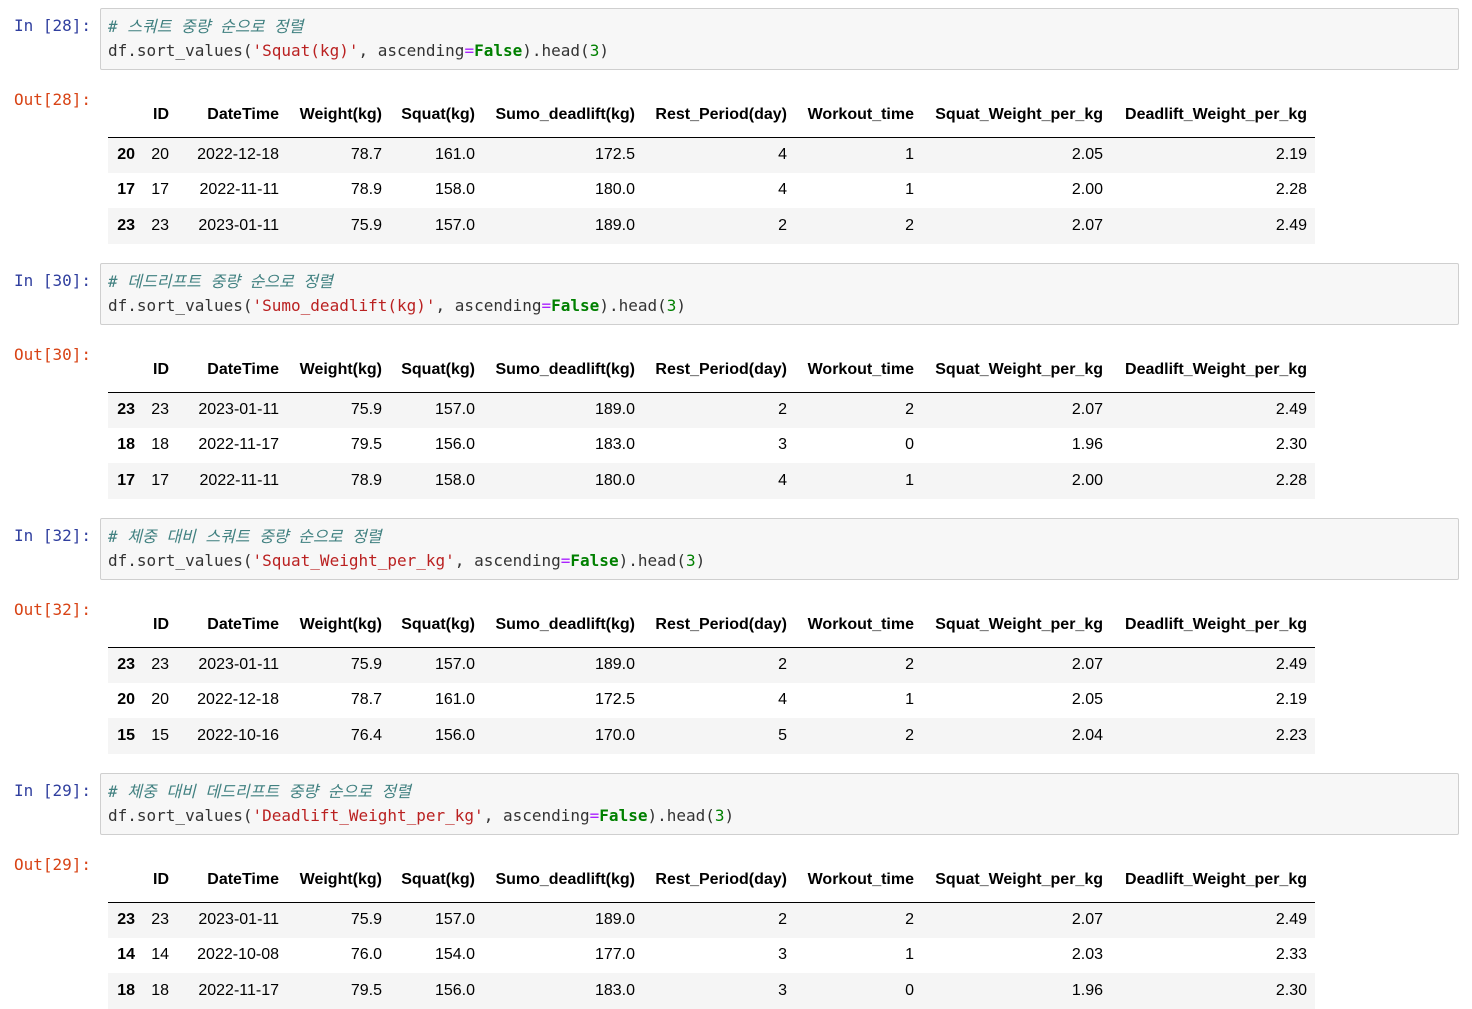  I want to click on code-comment: # 스쿼트 중량 순으로 정렬, so click(206, 26).